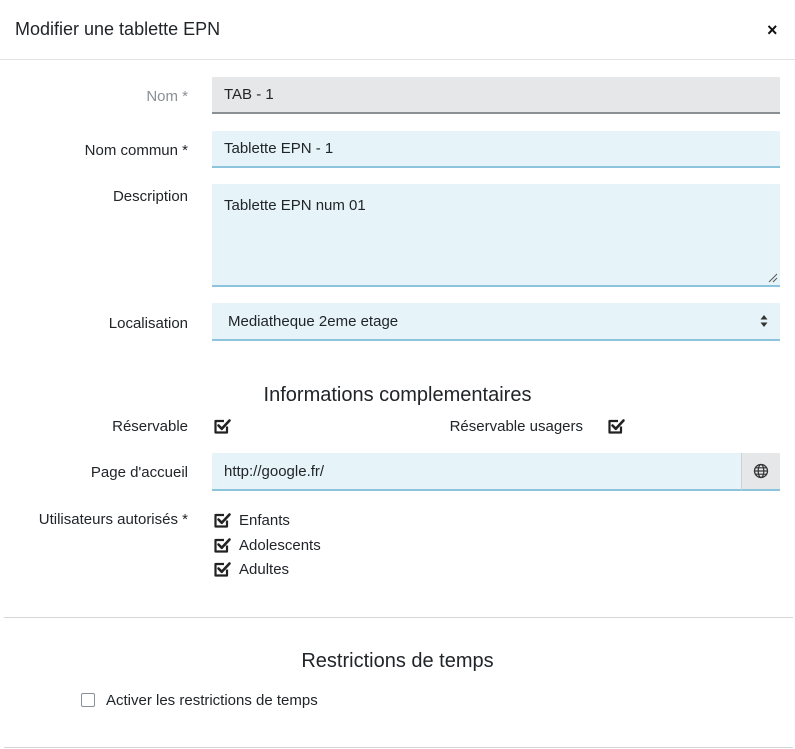 The height and width of the screenshot is (749, 795). What do you see at coordinates (113, 519) in the screenshot?
I see `utilisateurs-label: Utilisateurs autorisés *` at bounding box center [113, 519].